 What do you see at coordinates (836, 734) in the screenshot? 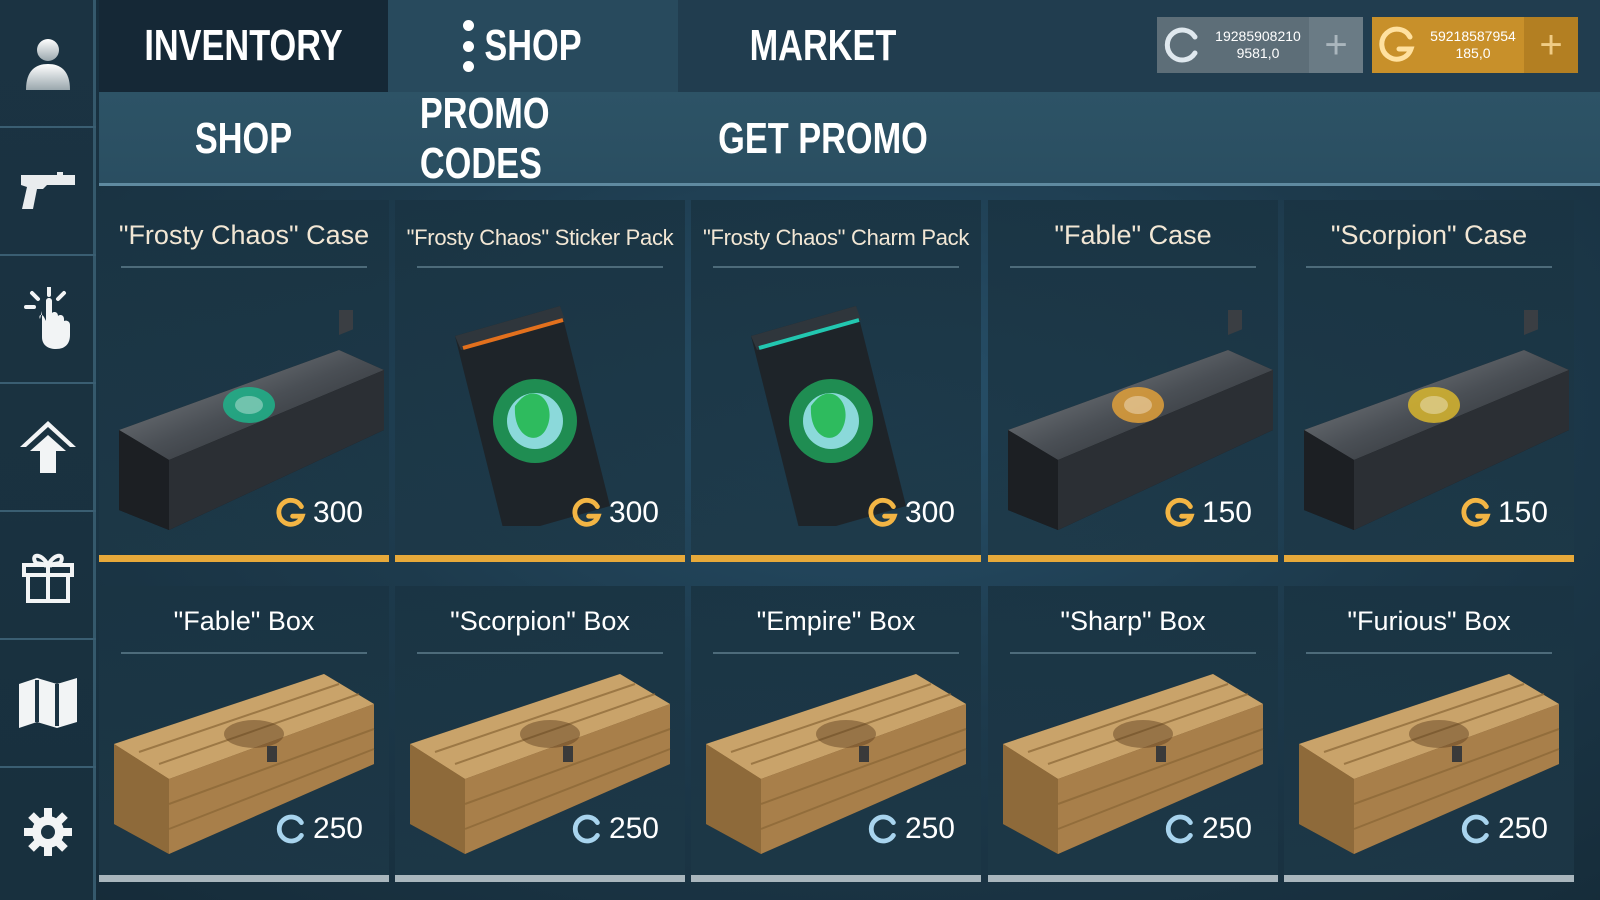
I see `shop-item-card-empire-box: "Empire" Box 250` at bounding box center [836, 734].